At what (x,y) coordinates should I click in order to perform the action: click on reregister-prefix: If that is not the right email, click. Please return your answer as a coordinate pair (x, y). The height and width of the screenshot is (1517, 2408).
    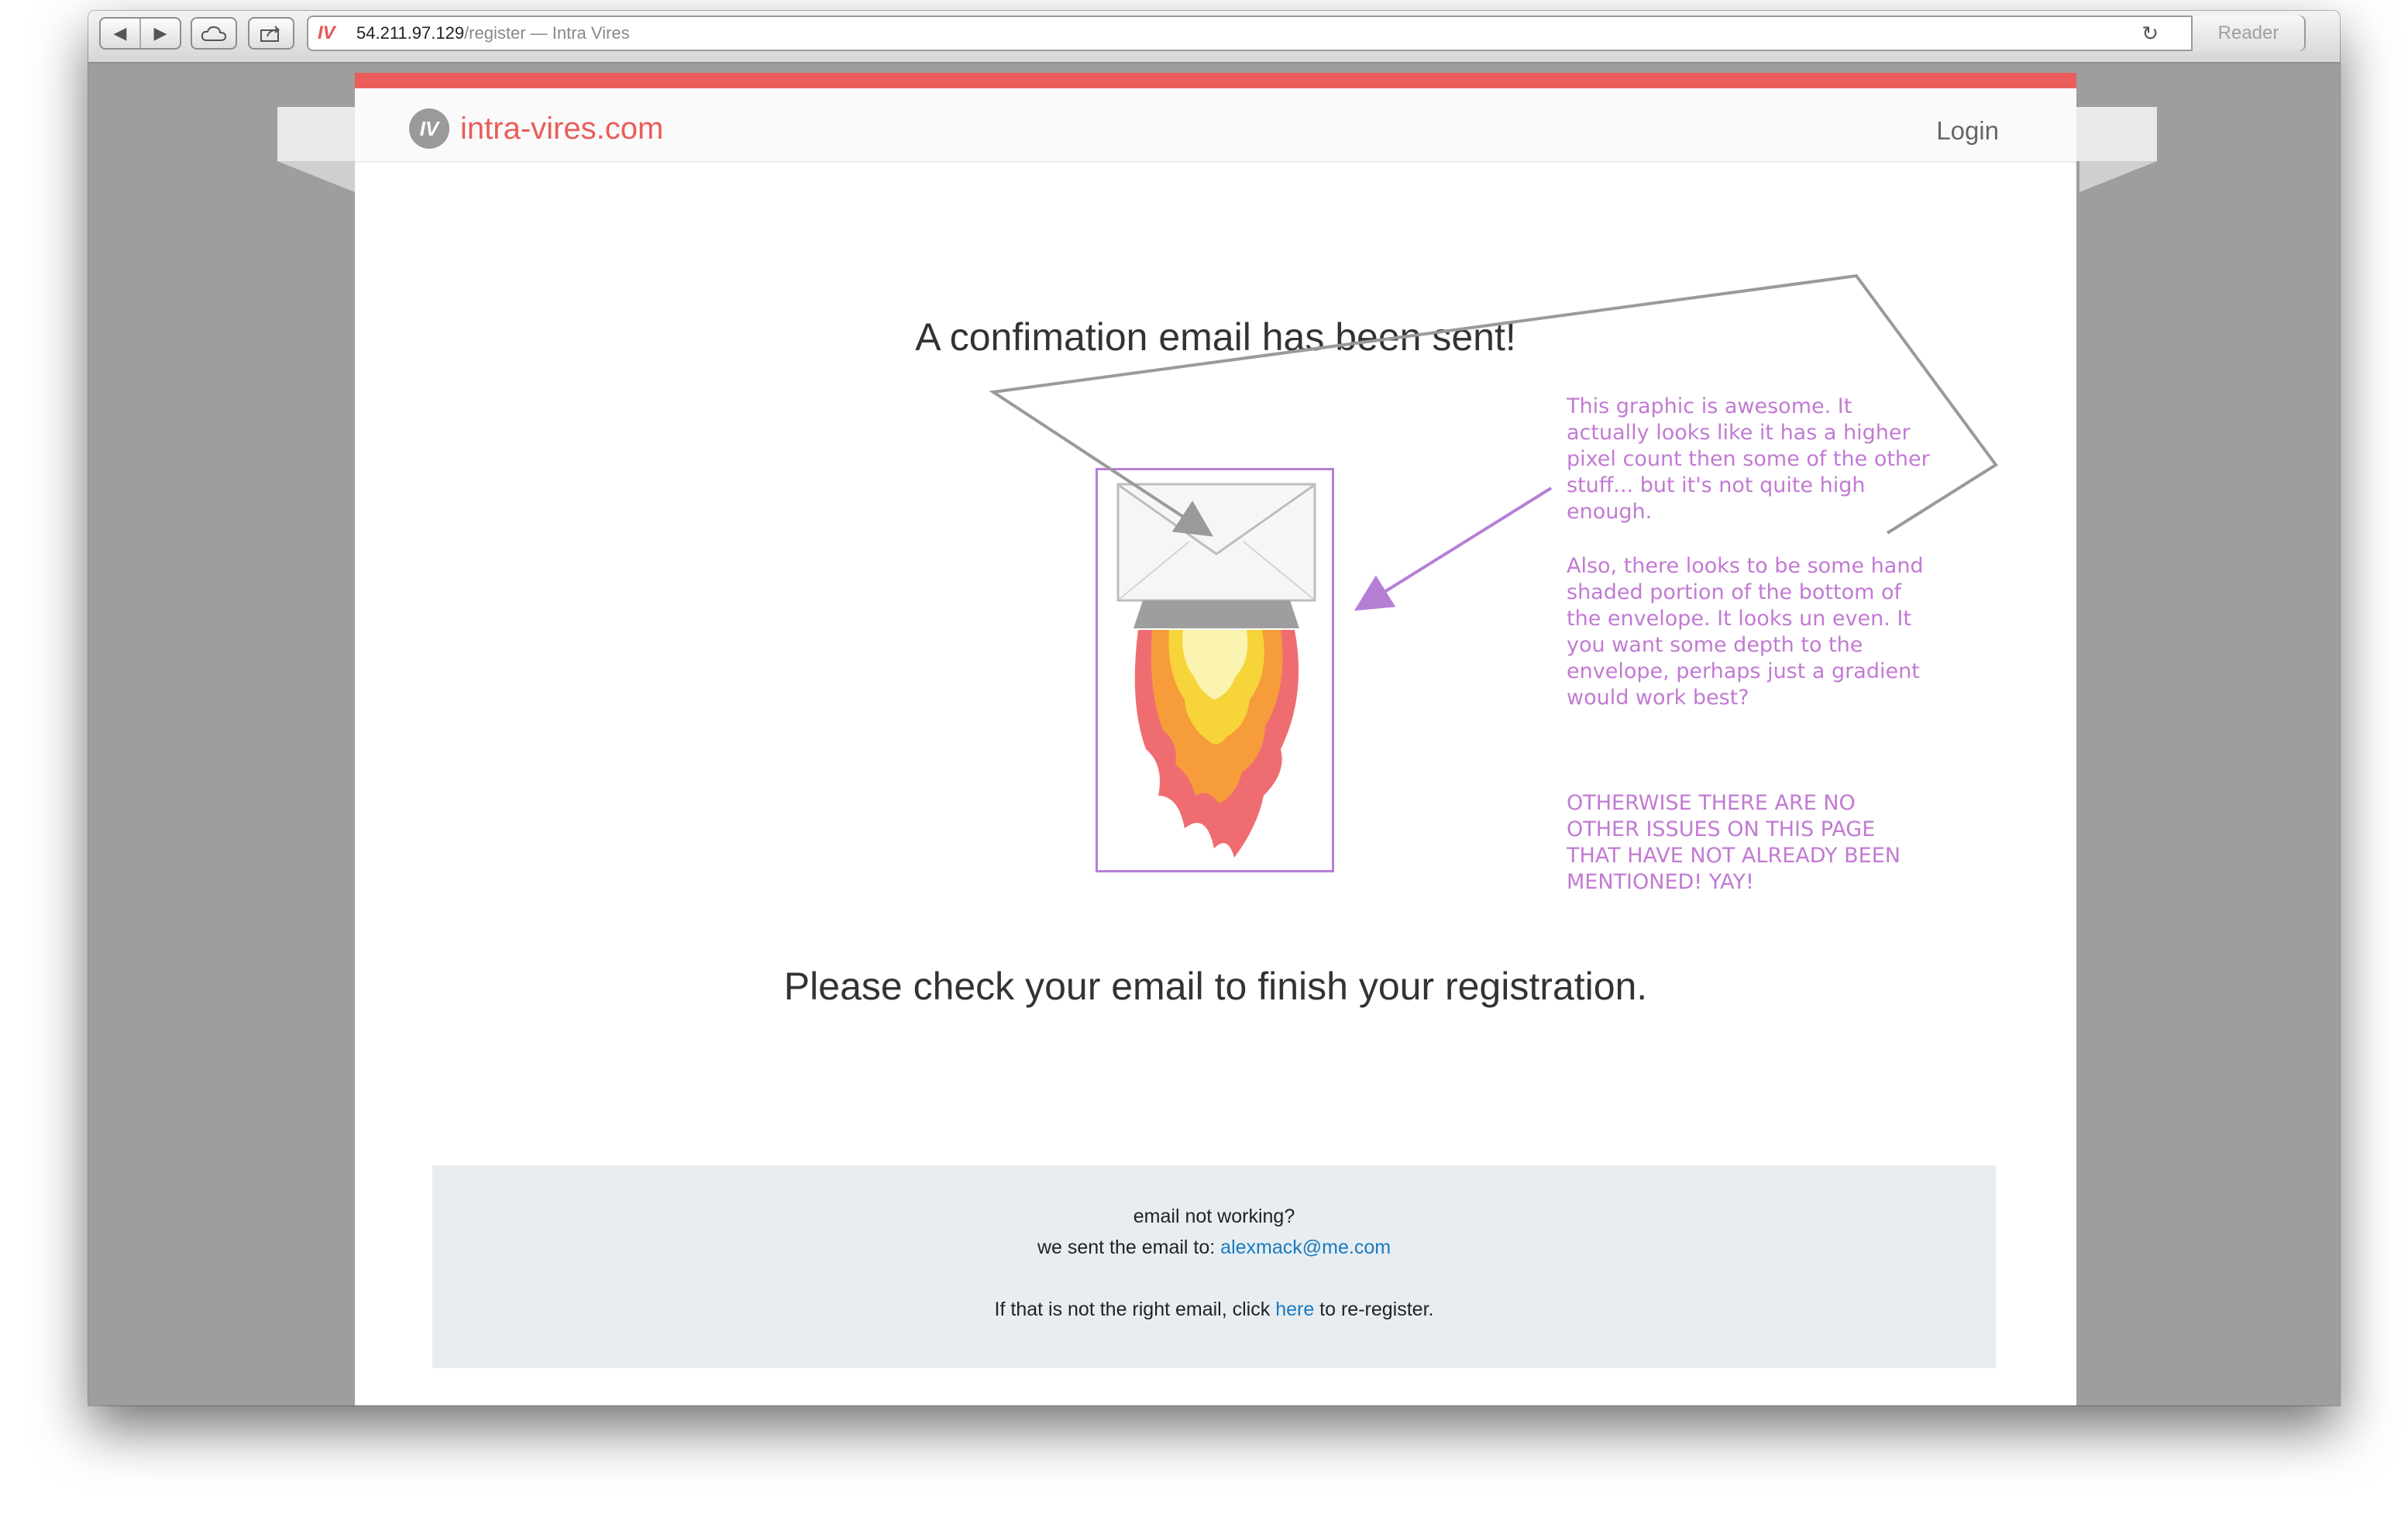
    Looking at the image, I should click on (1135, 1309).